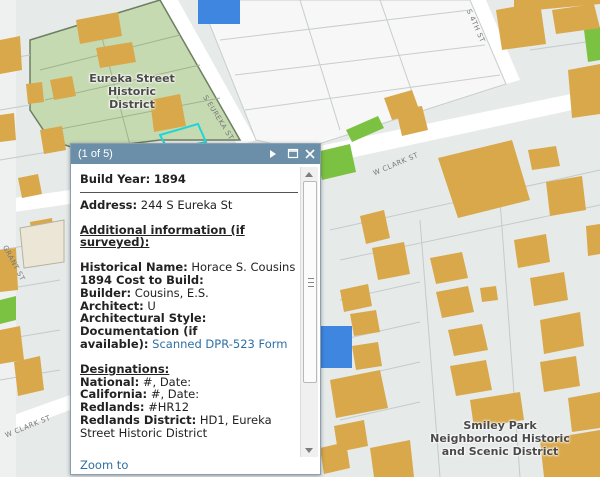  I want to click on maximize-icon, so click(293, 153).